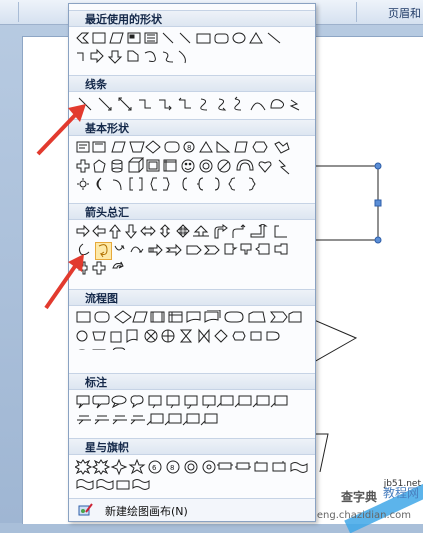 The image size is (423, 533). What do you see at coordinates (192, 297) in the screenshot?
I see `section-flowchart: 流程图` at bounding box center [192, 297].